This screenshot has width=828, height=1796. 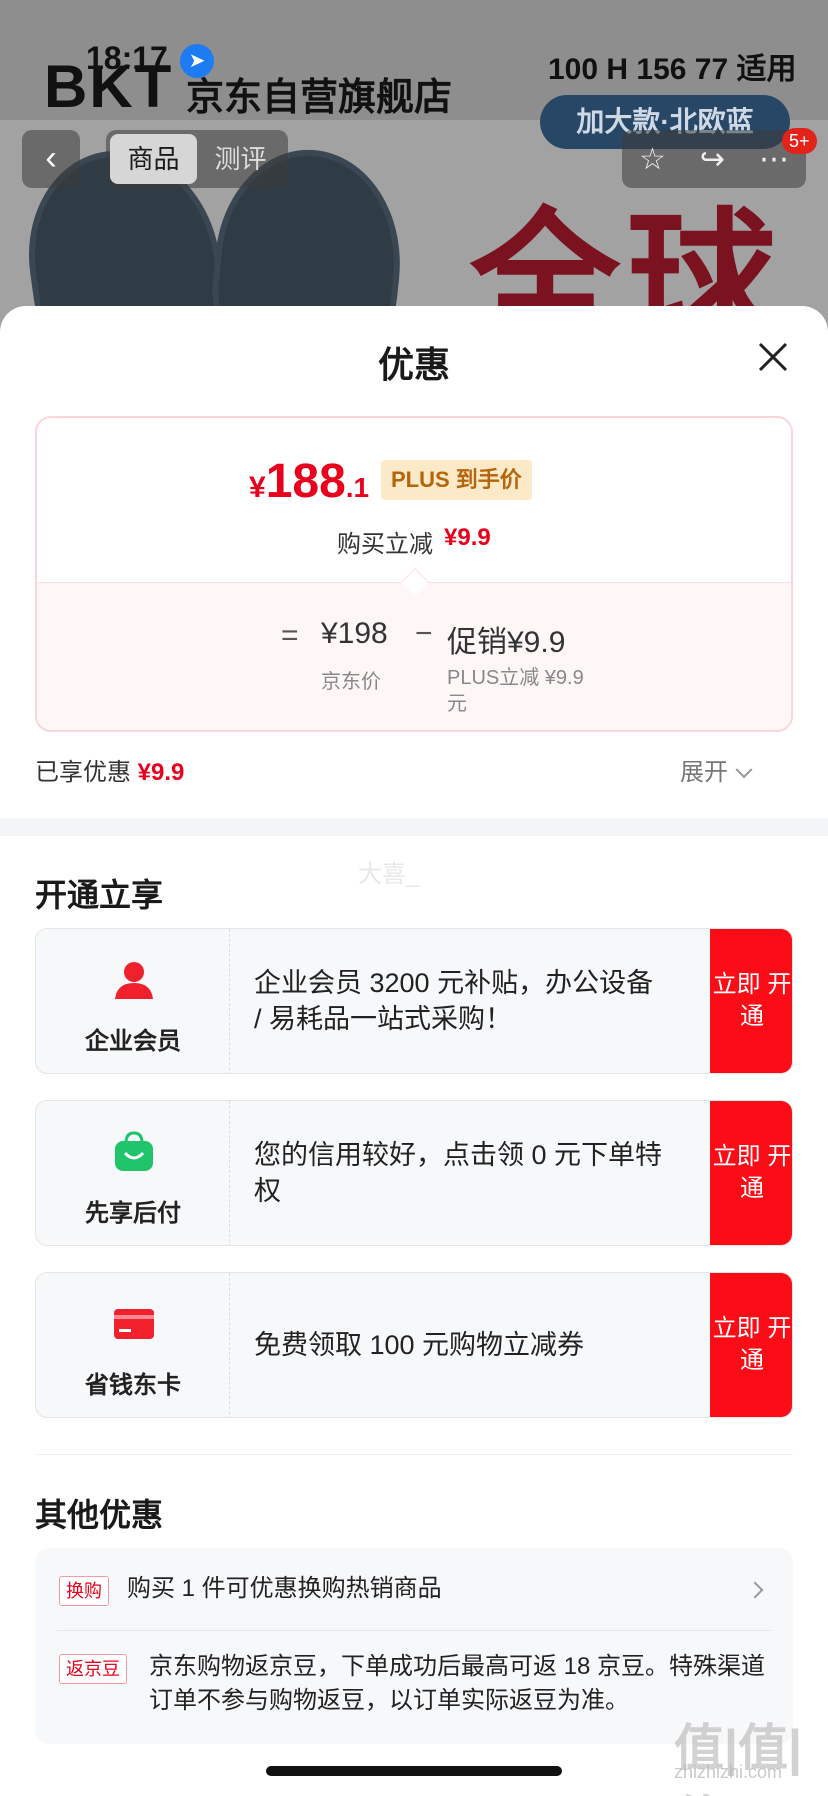 I want to click on enjoyed-discount: 已享优惠 ¥9.9, so click(x=109, y=769).